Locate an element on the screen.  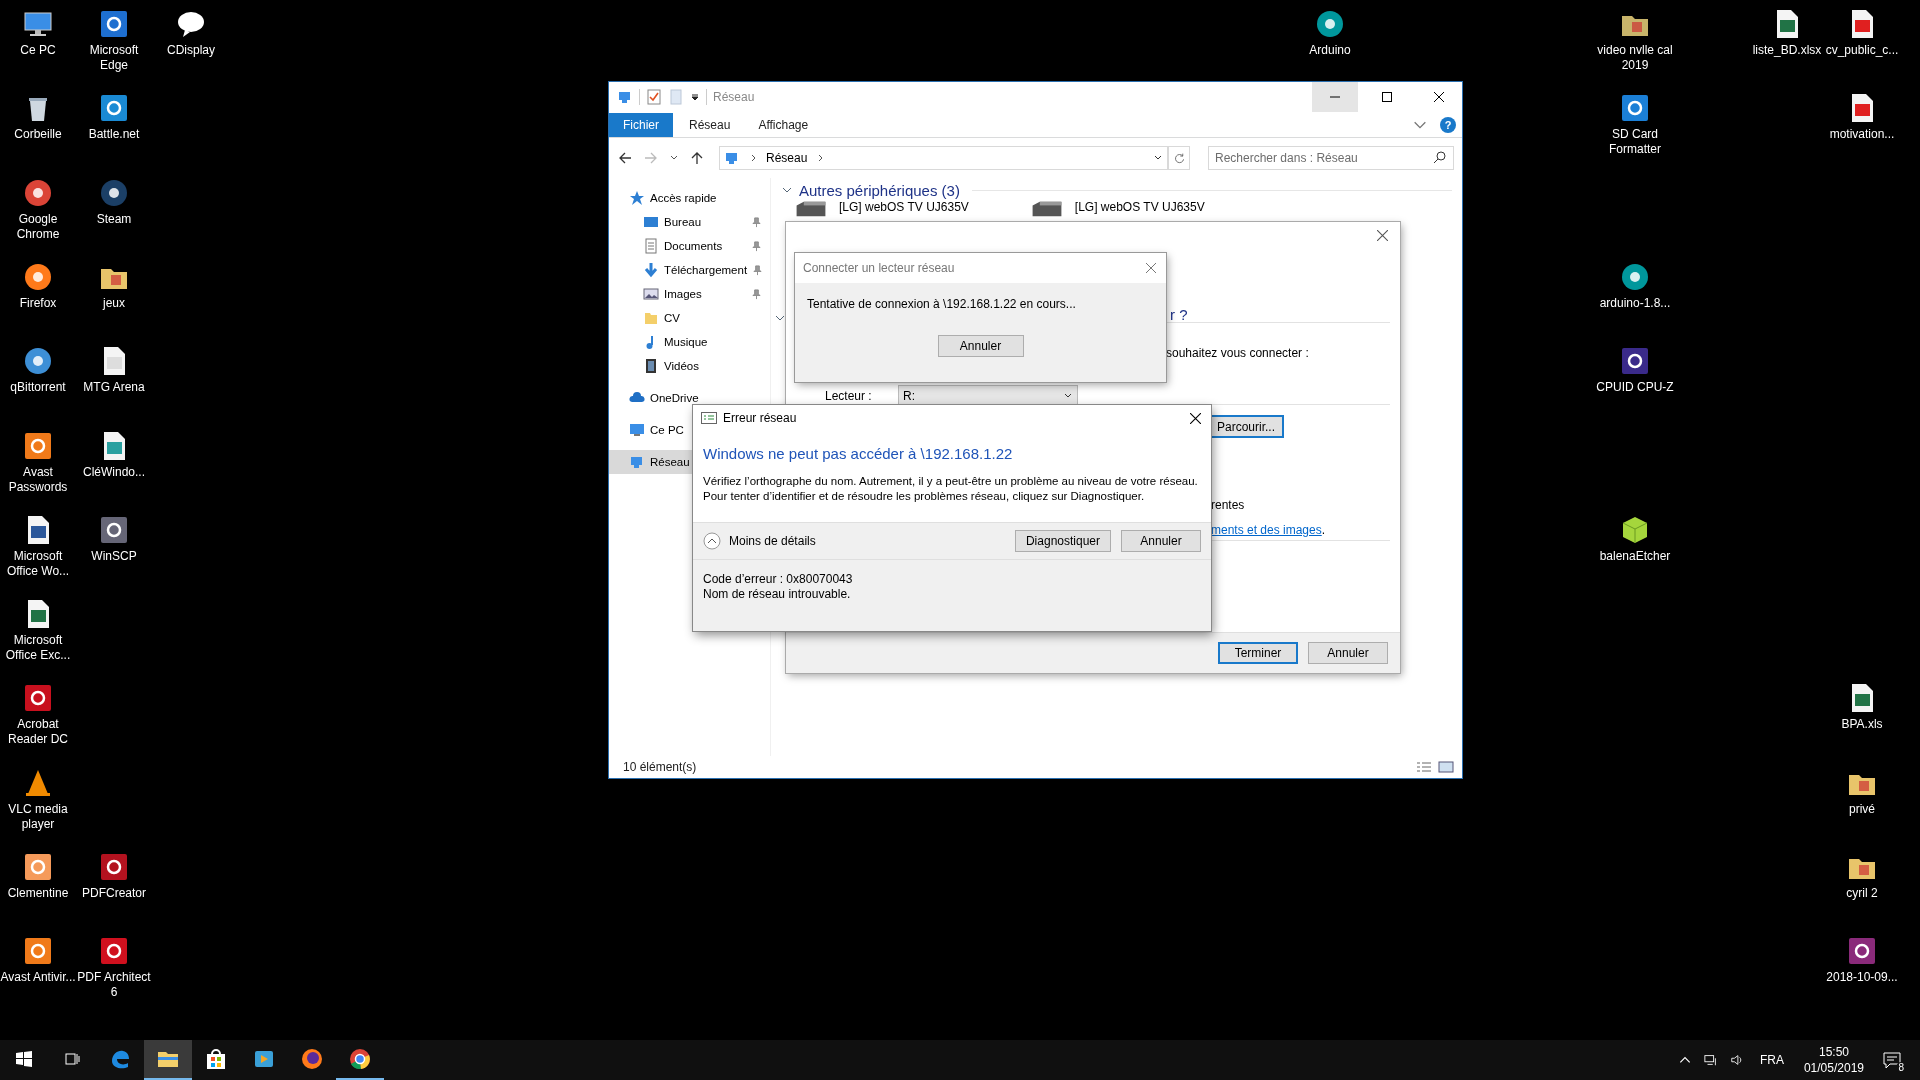
desktop-shortcut: SD Card Formatter is located at coordinates (1635, 124).